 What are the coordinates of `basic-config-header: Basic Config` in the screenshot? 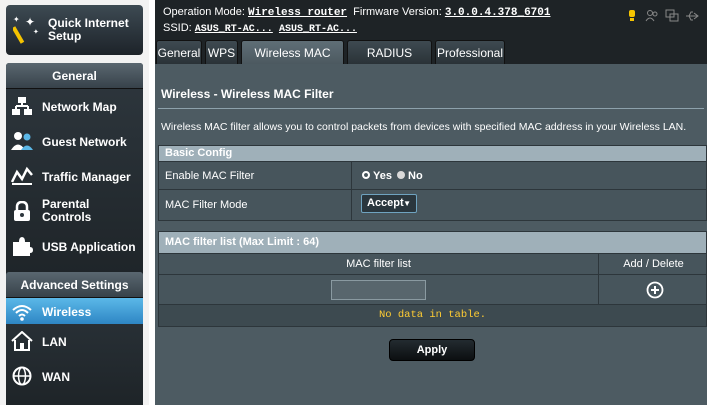 It's located at (432, 153).